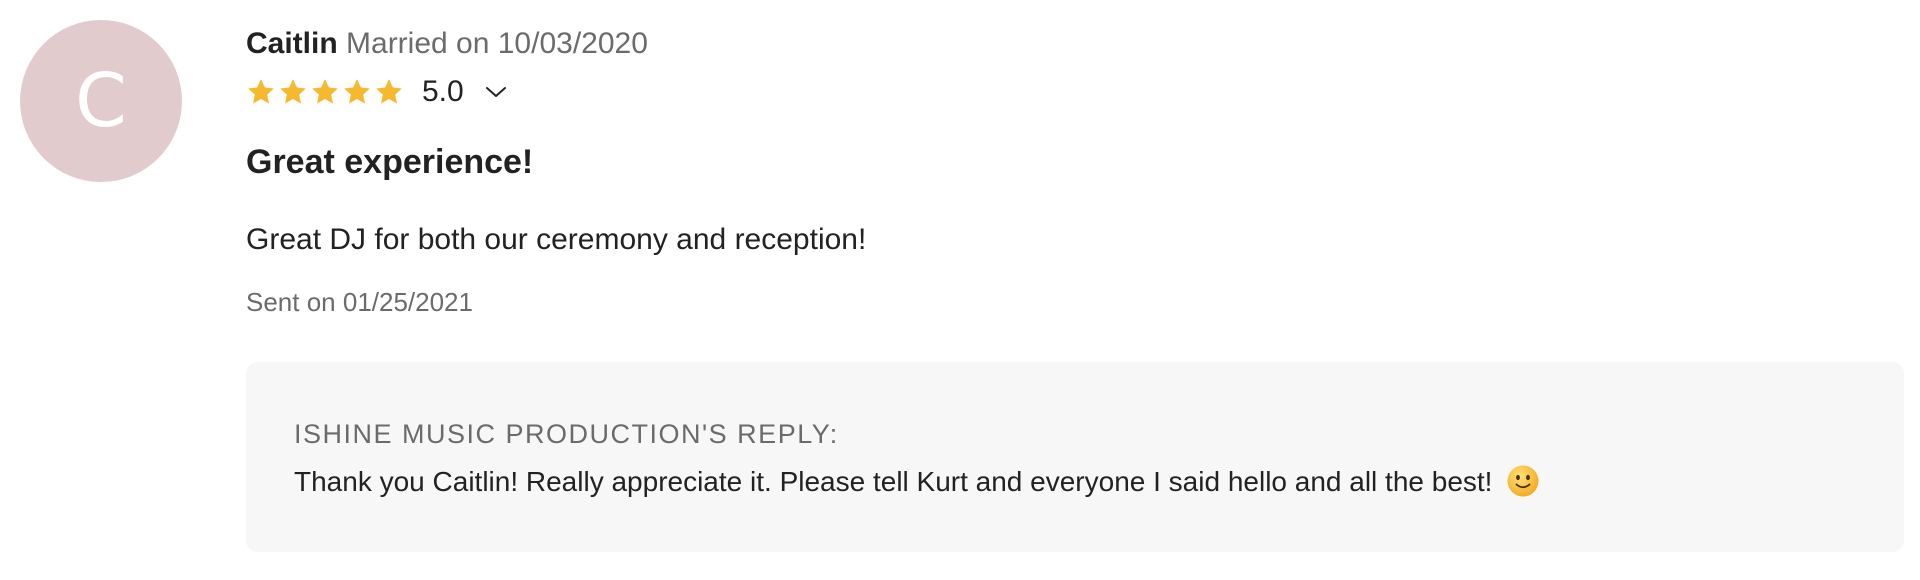 The image size is (1920, 580). Describe the element at coordinates (497, 43) in the screenshot. I see `married-date: Married on 10/03/2020` at that location.